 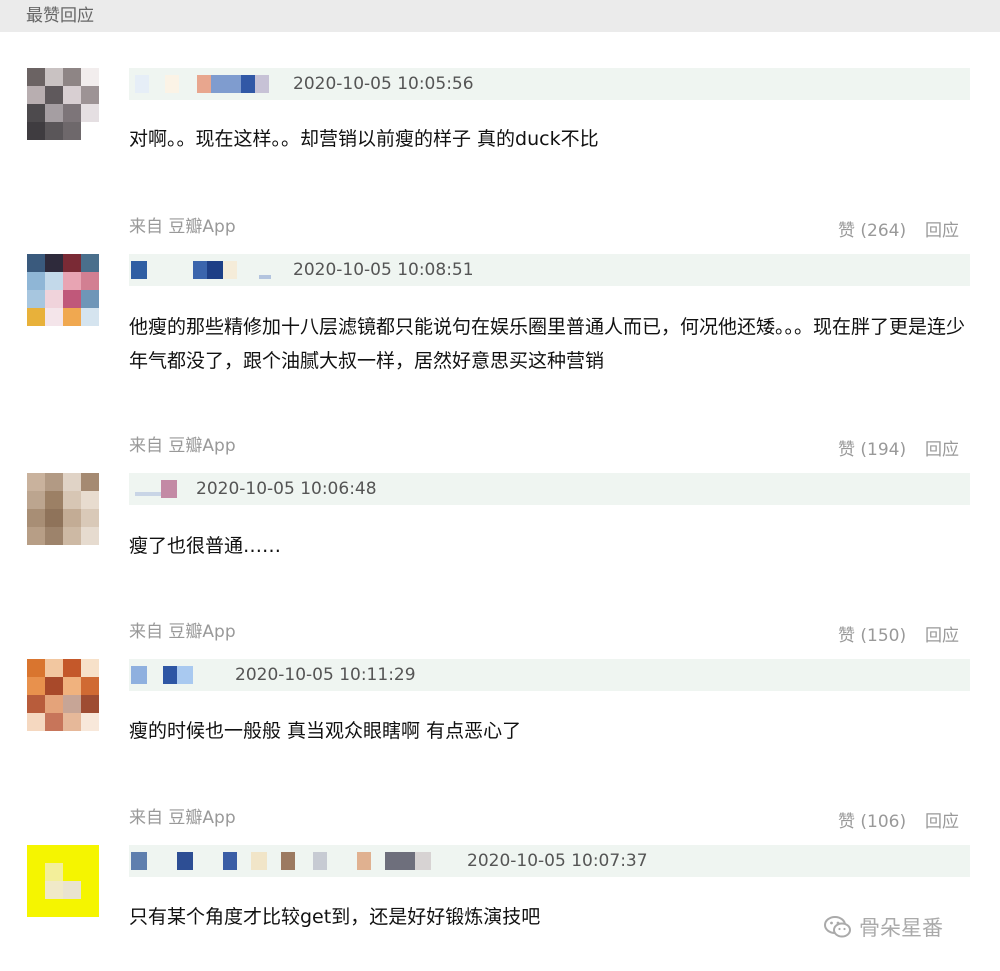 What do you see at coordinates (837, 927) in the screenshot?
I see `wechat-icon` at bounding box center [837, 927].